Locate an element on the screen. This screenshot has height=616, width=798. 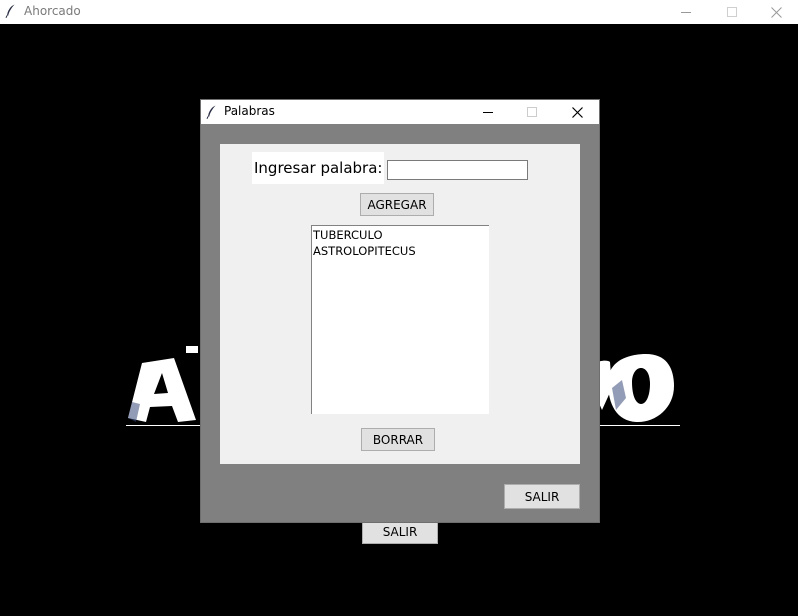
delete-word-button-label: BORRAR is located at coordinates (398, 439).